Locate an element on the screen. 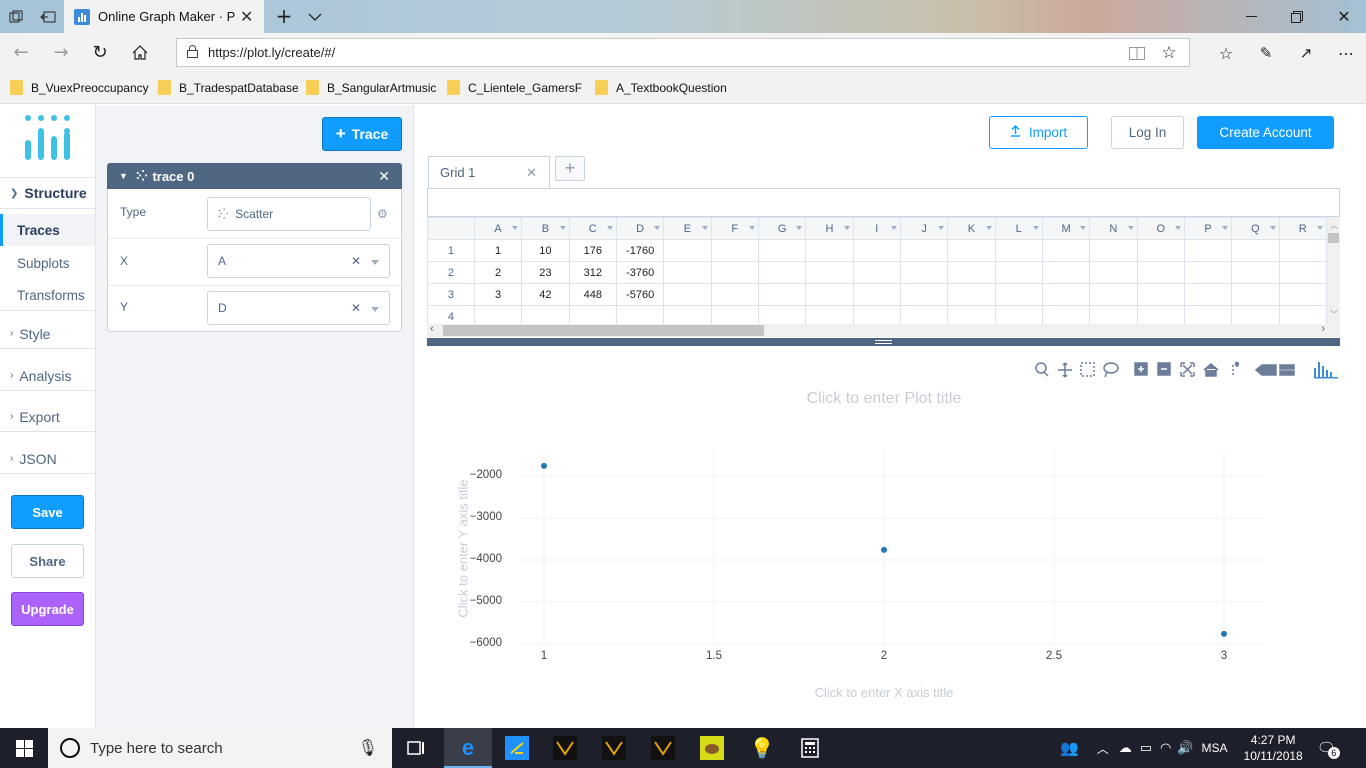 The width and height of the screenshot is (1366, 768). column-header: M is located at coordinates (1066, 228).